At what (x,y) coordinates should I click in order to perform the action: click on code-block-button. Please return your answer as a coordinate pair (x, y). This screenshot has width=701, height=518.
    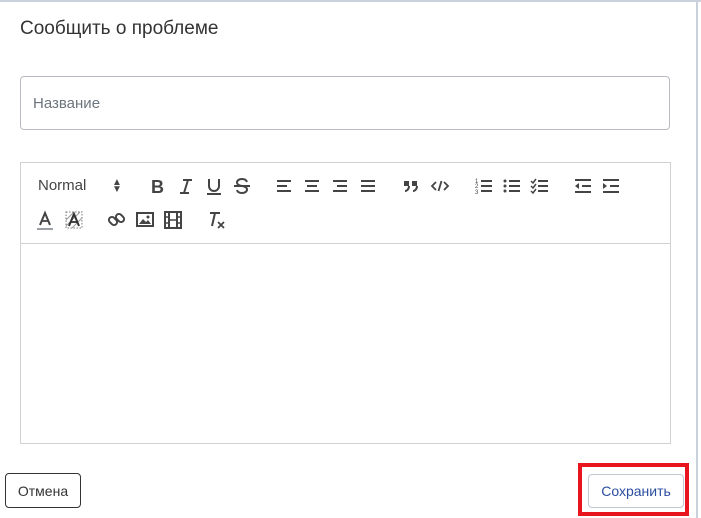
    Looking at the image, I should click on (440, 186).